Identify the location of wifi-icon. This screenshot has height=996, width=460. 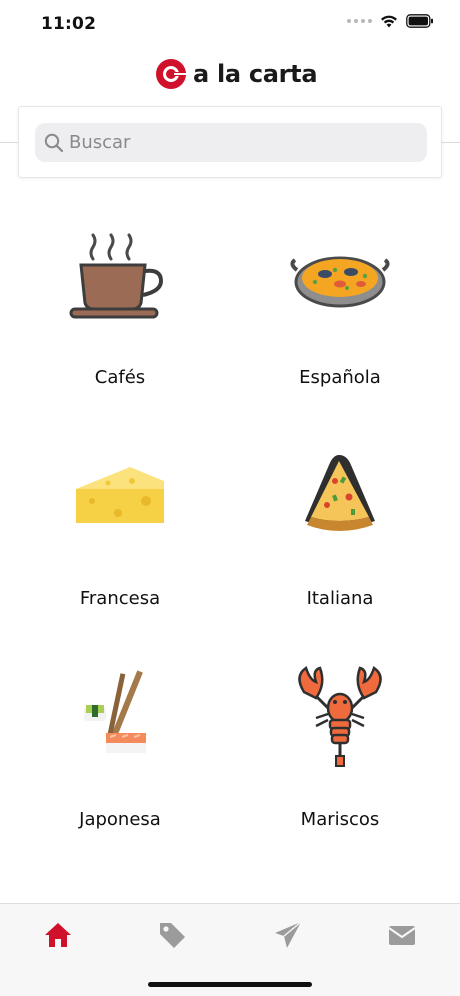
(389, 21).